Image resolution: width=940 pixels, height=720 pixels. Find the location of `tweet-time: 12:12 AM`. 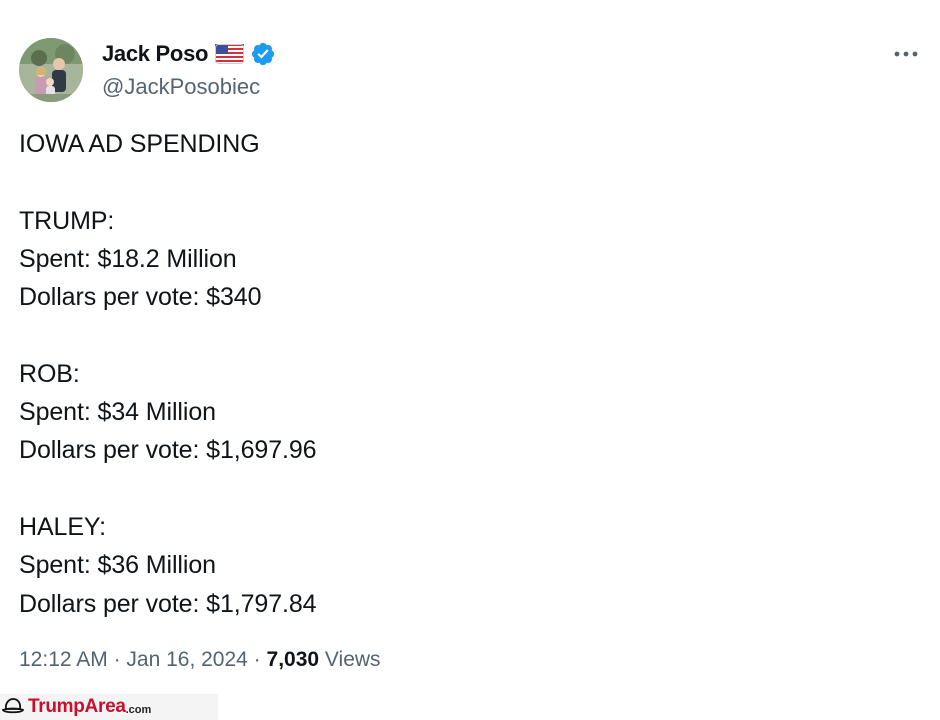

tweet-time: 12:12 AM is located at coordinates (63, 659).